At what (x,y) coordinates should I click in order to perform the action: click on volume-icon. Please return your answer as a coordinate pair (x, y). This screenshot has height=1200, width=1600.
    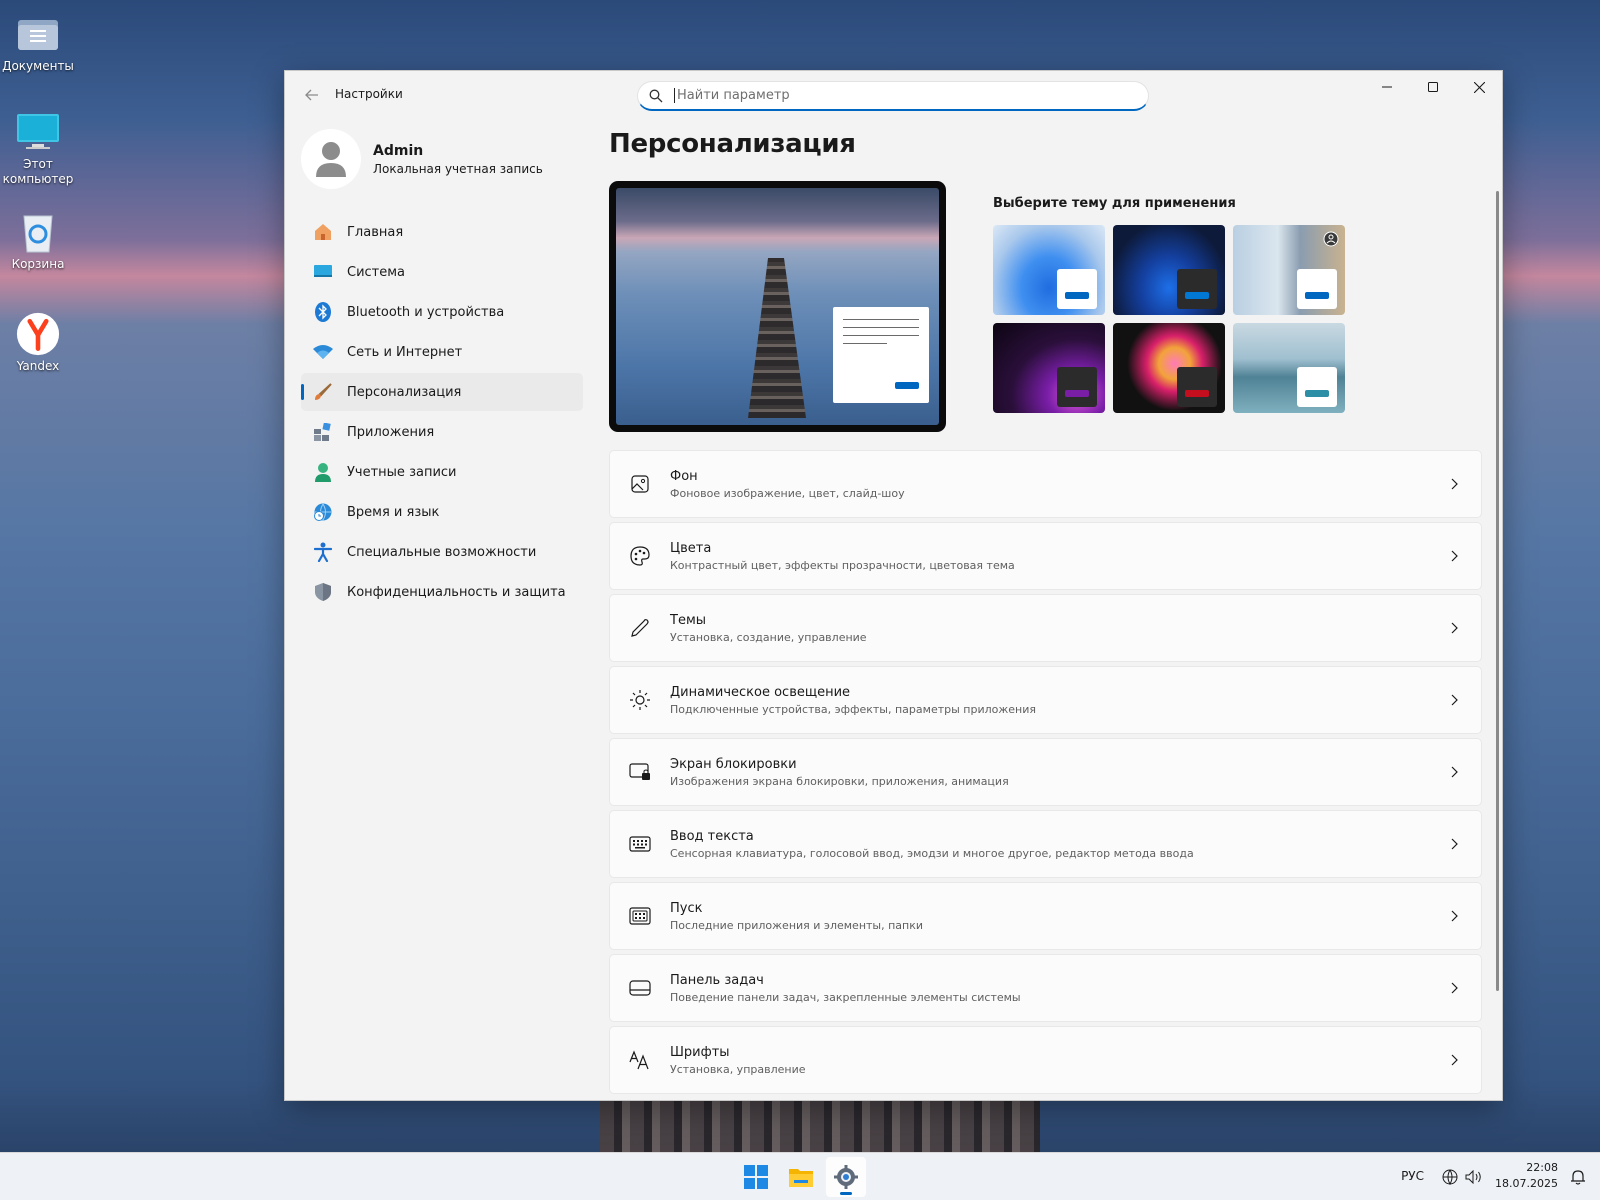
    Looking at the image, I should click on (1474, 1177).